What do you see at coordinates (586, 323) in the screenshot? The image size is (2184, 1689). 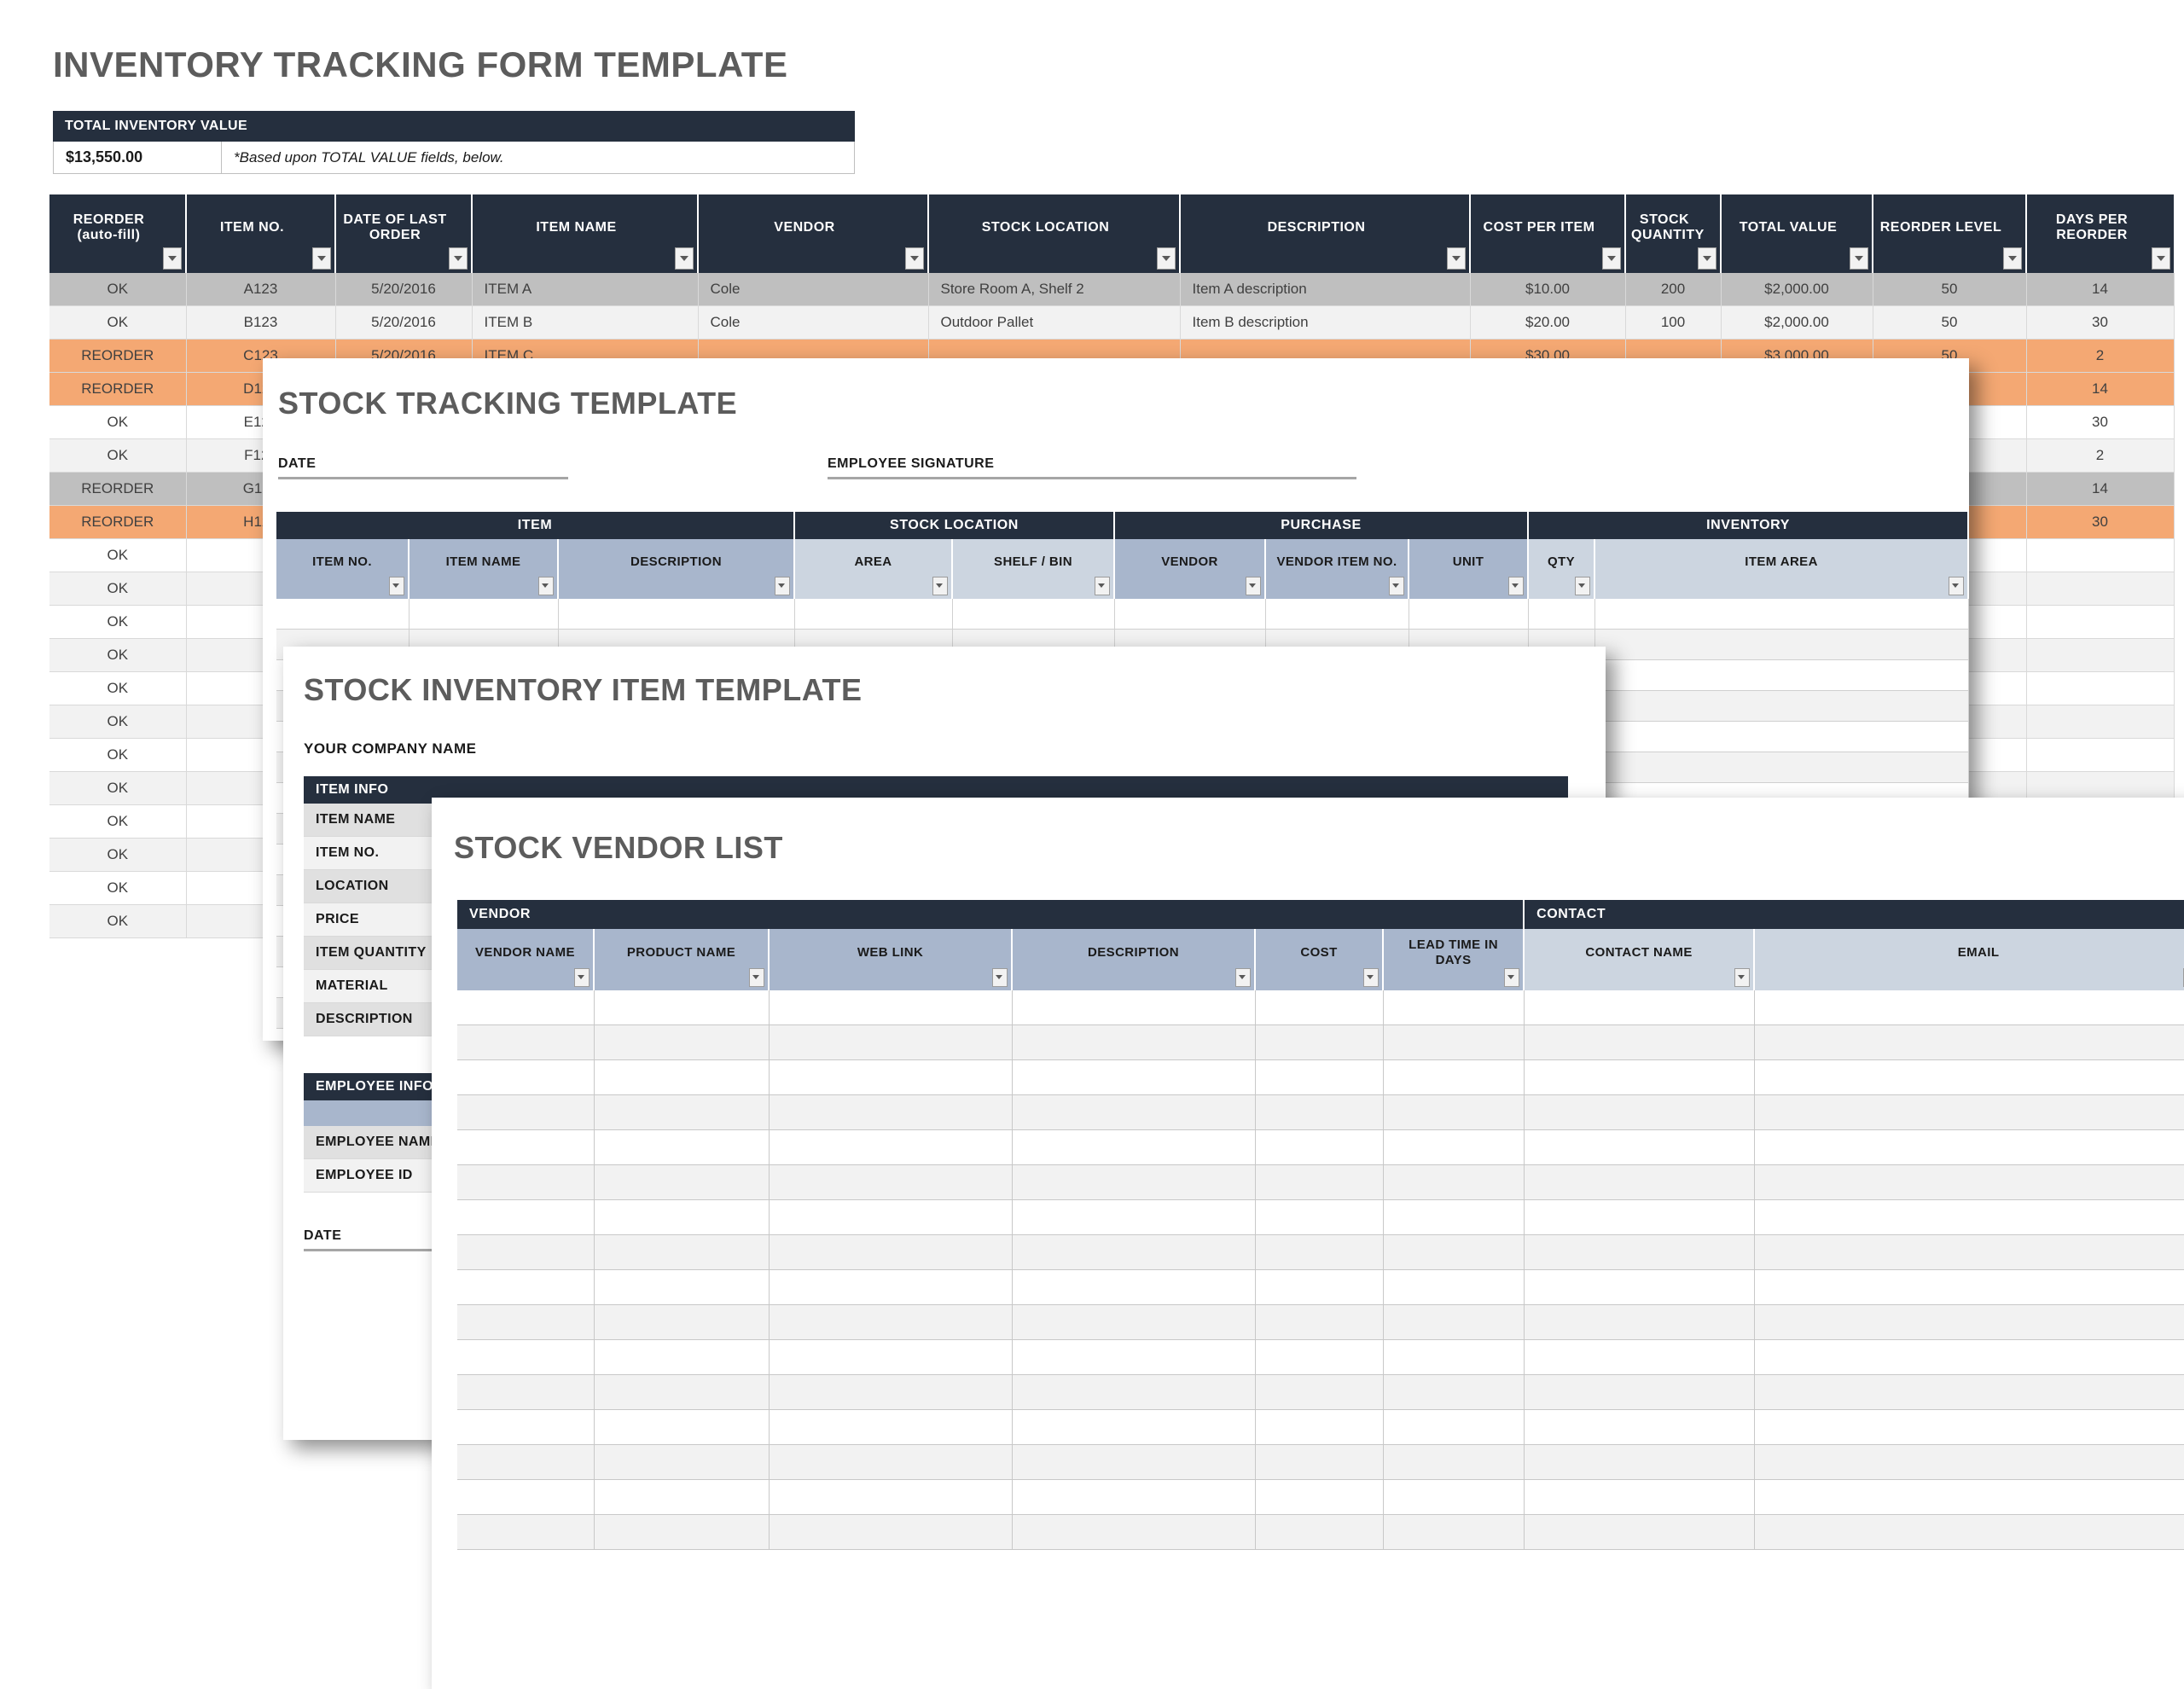 I see `inventory-cell: ITEM B` at bounding box center [586, 323].